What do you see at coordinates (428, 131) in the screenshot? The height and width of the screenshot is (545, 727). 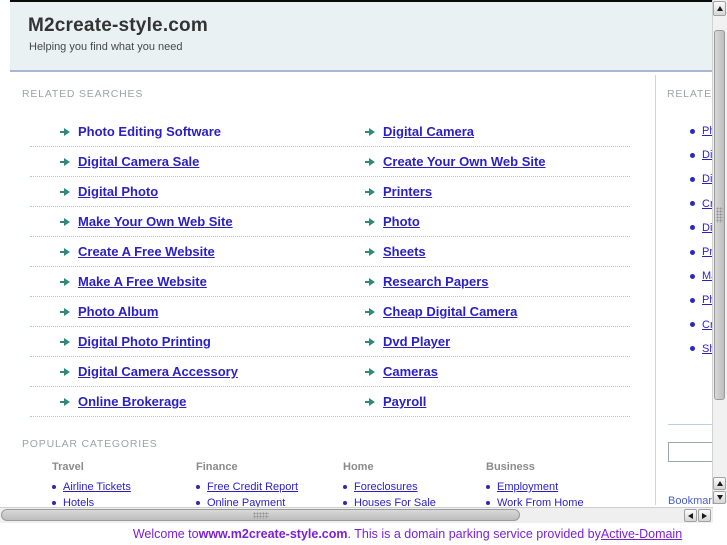 I see `related-link: Digital Camera` at bounding box center [428, 131].